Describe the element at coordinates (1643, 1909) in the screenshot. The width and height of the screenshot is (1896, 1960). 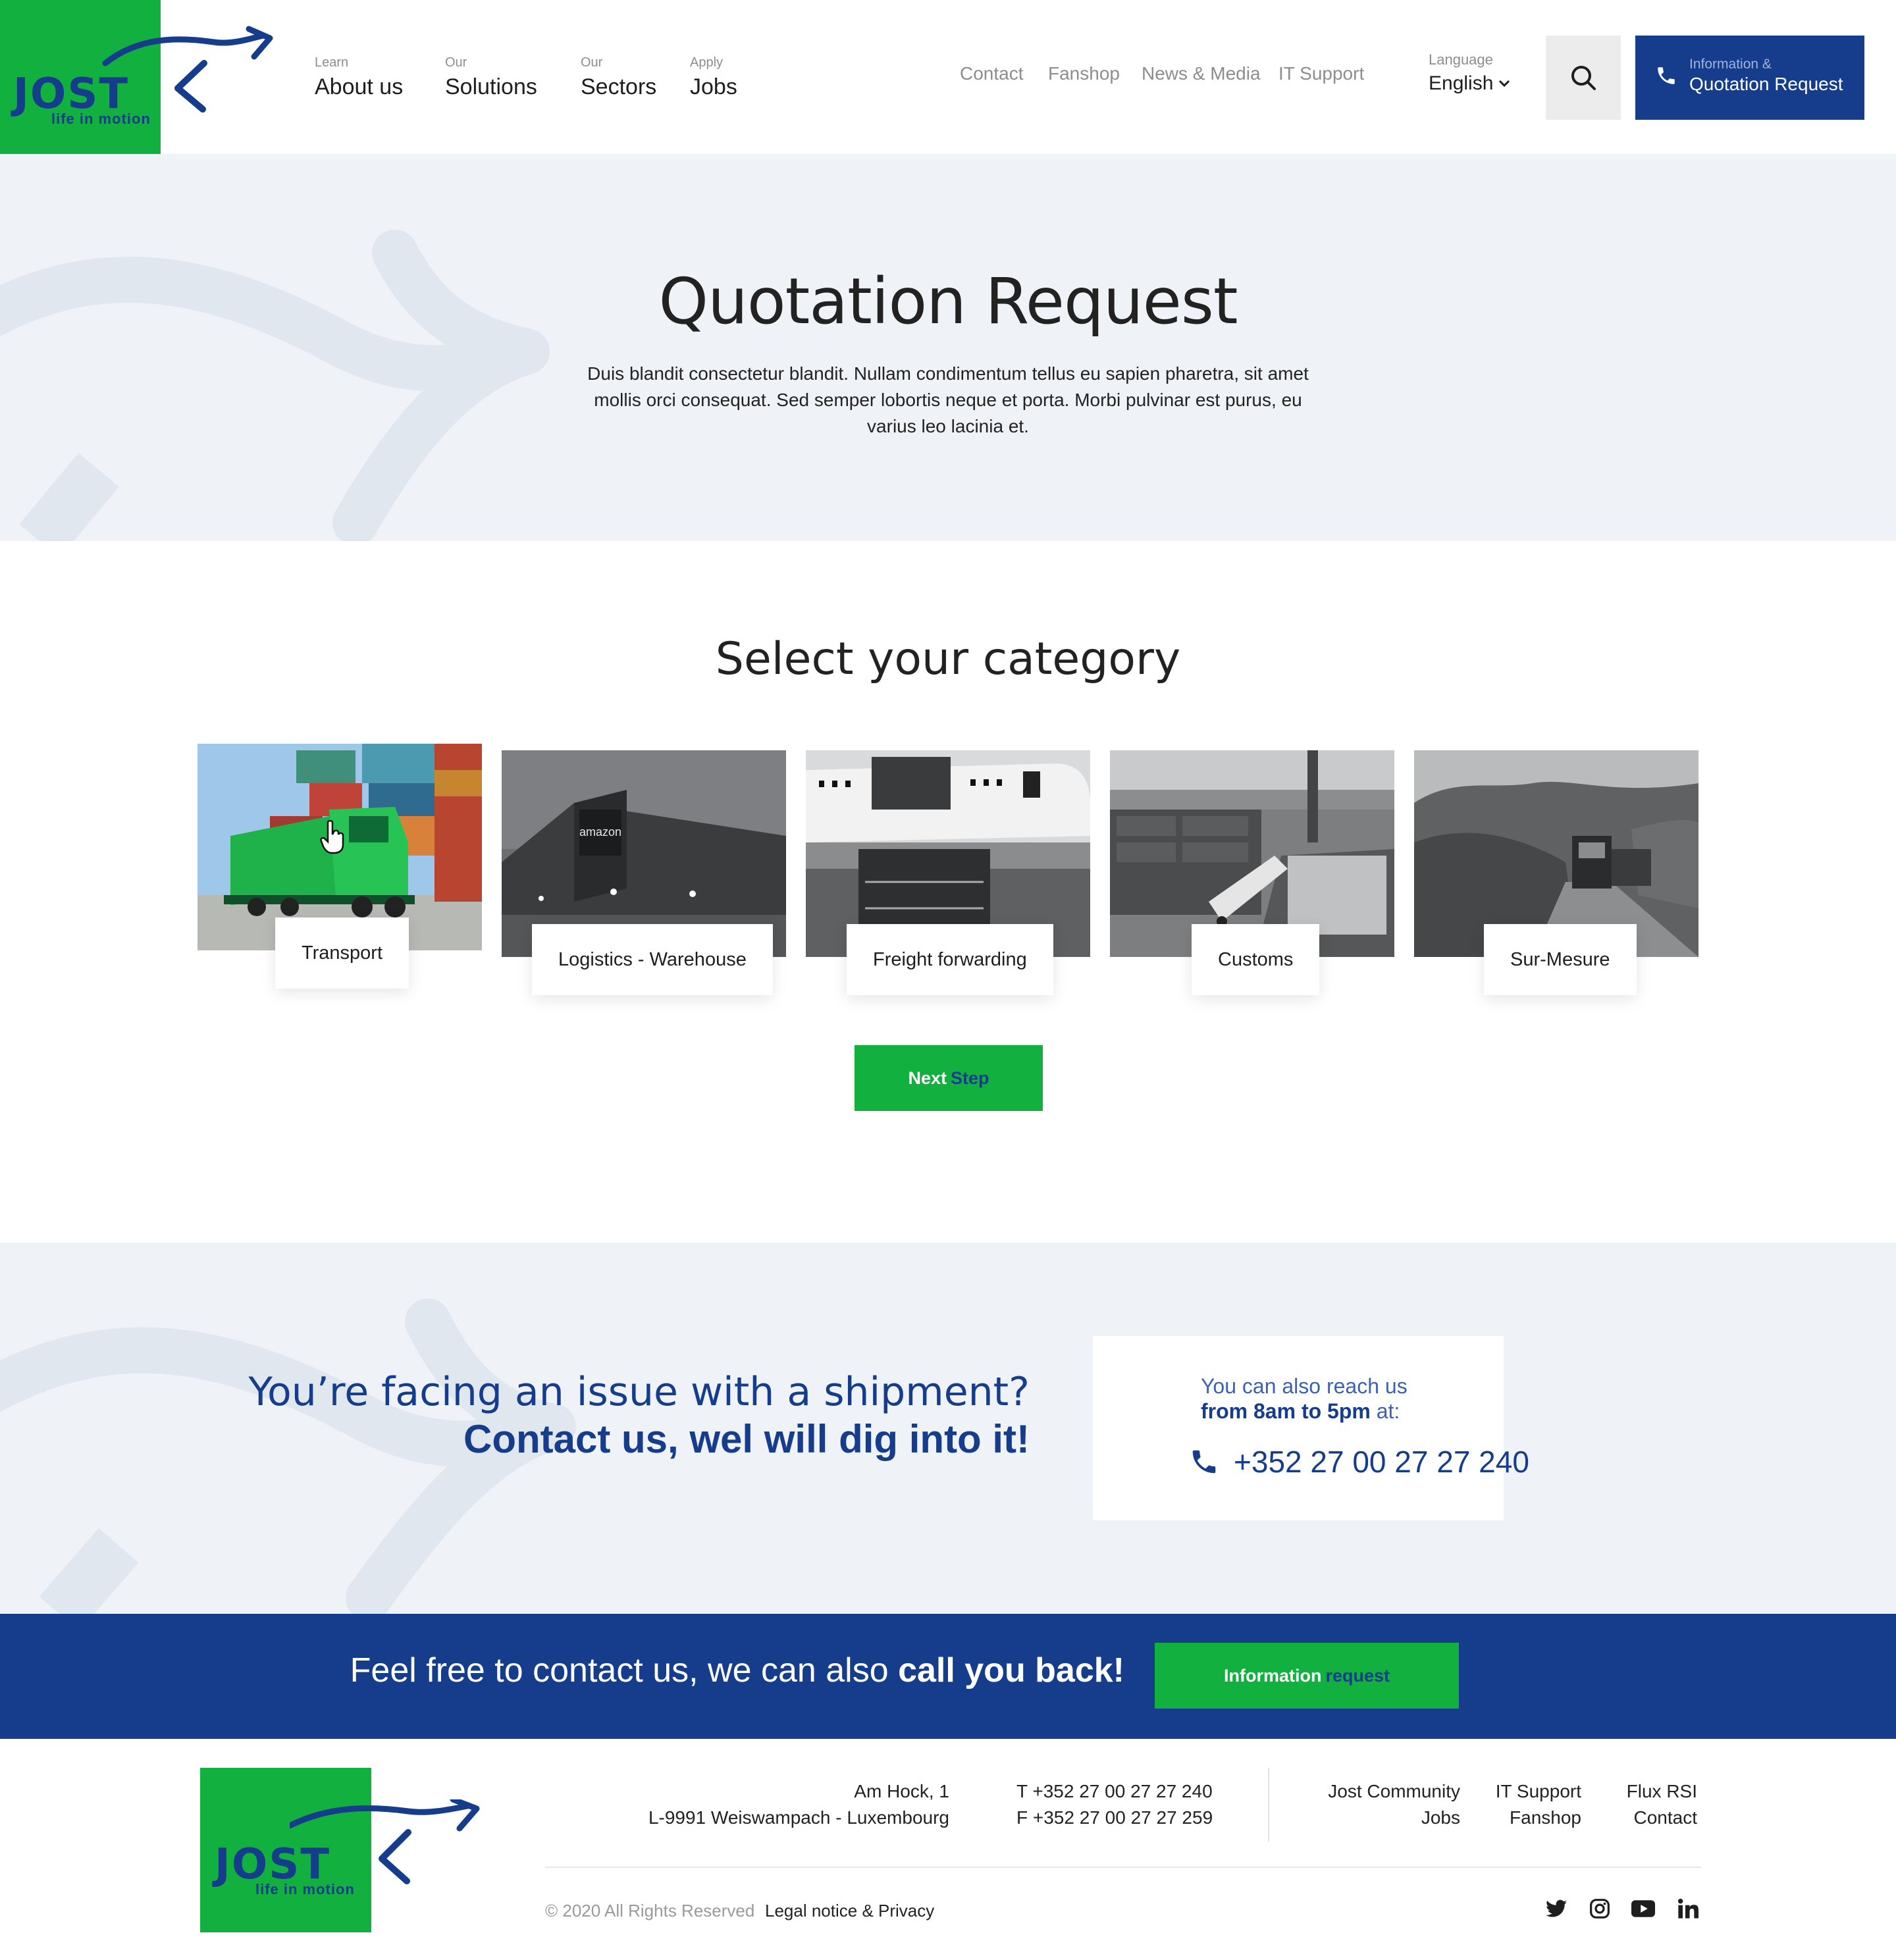
I see `youtube-icon` at that location.